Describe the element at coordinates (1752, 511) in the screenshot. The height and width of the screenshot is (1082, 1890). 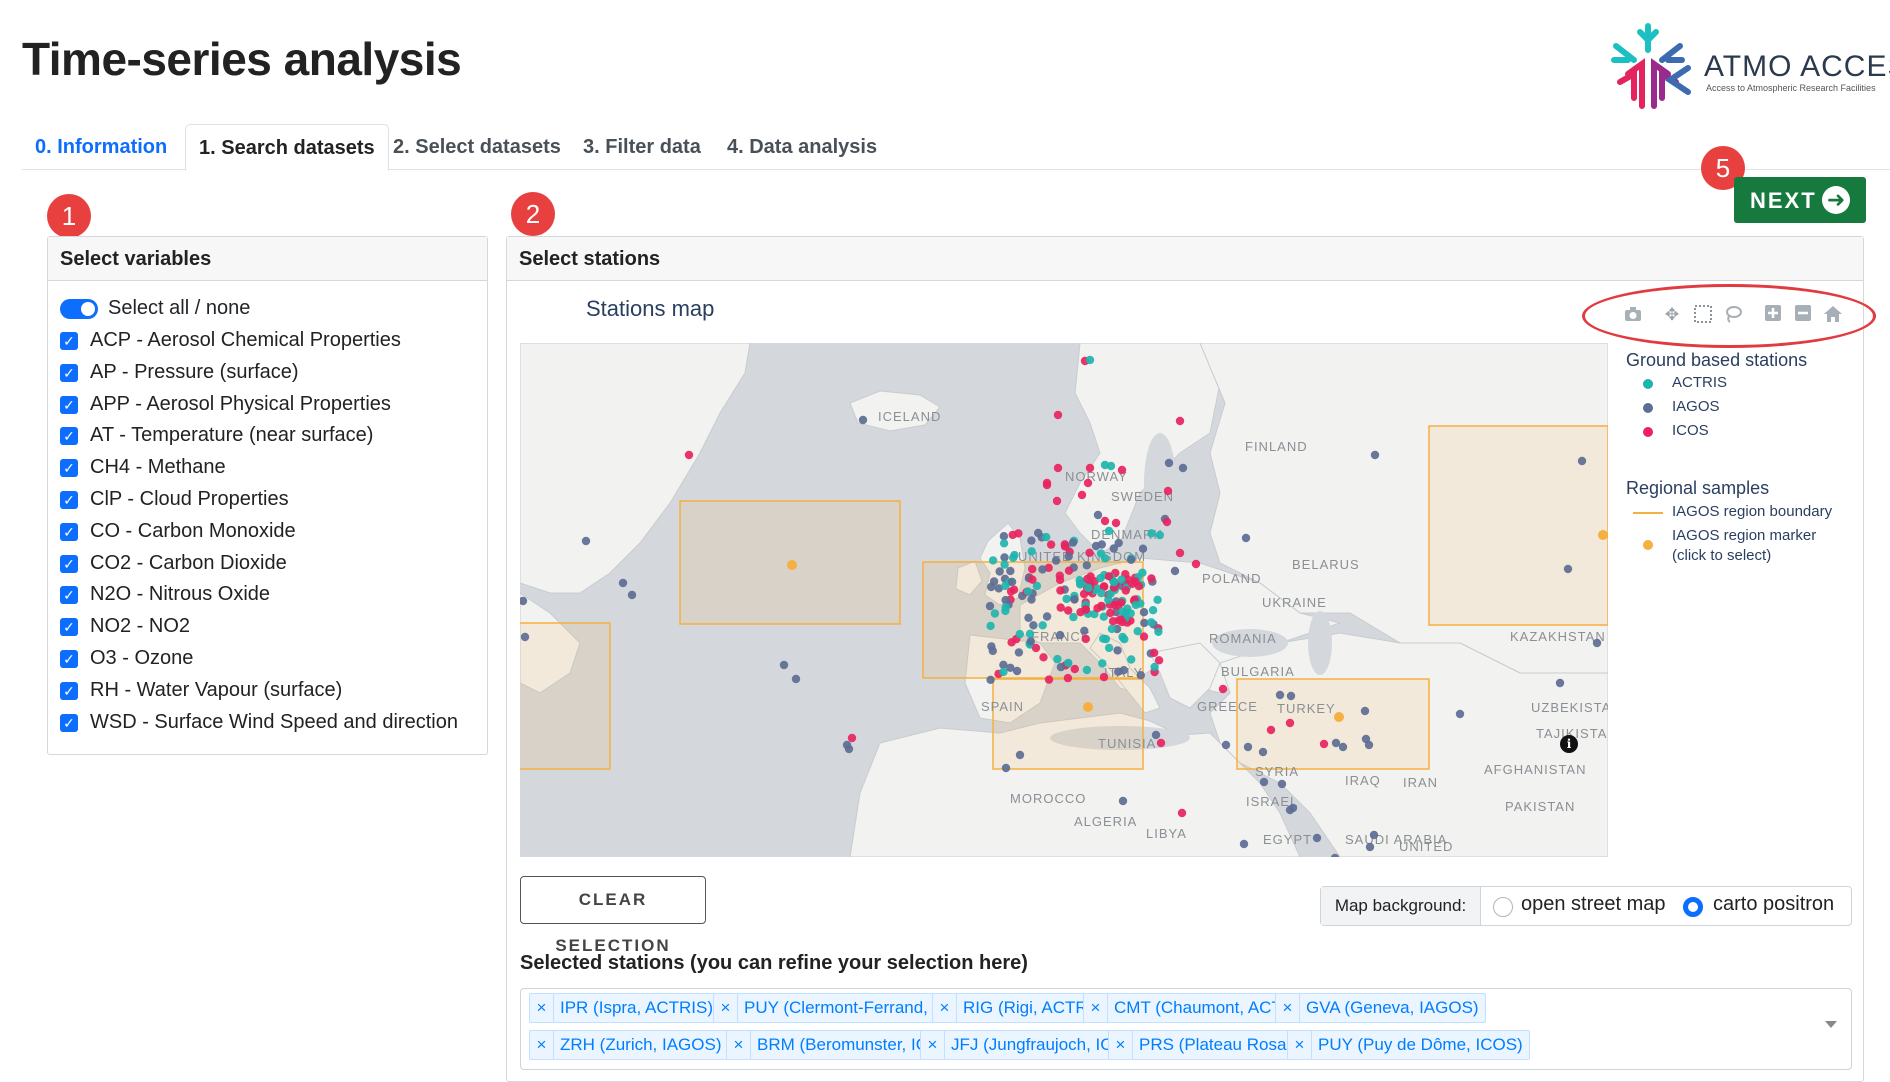
I see `legend-region-boundary-label: IAGOS region boundary` at that location.